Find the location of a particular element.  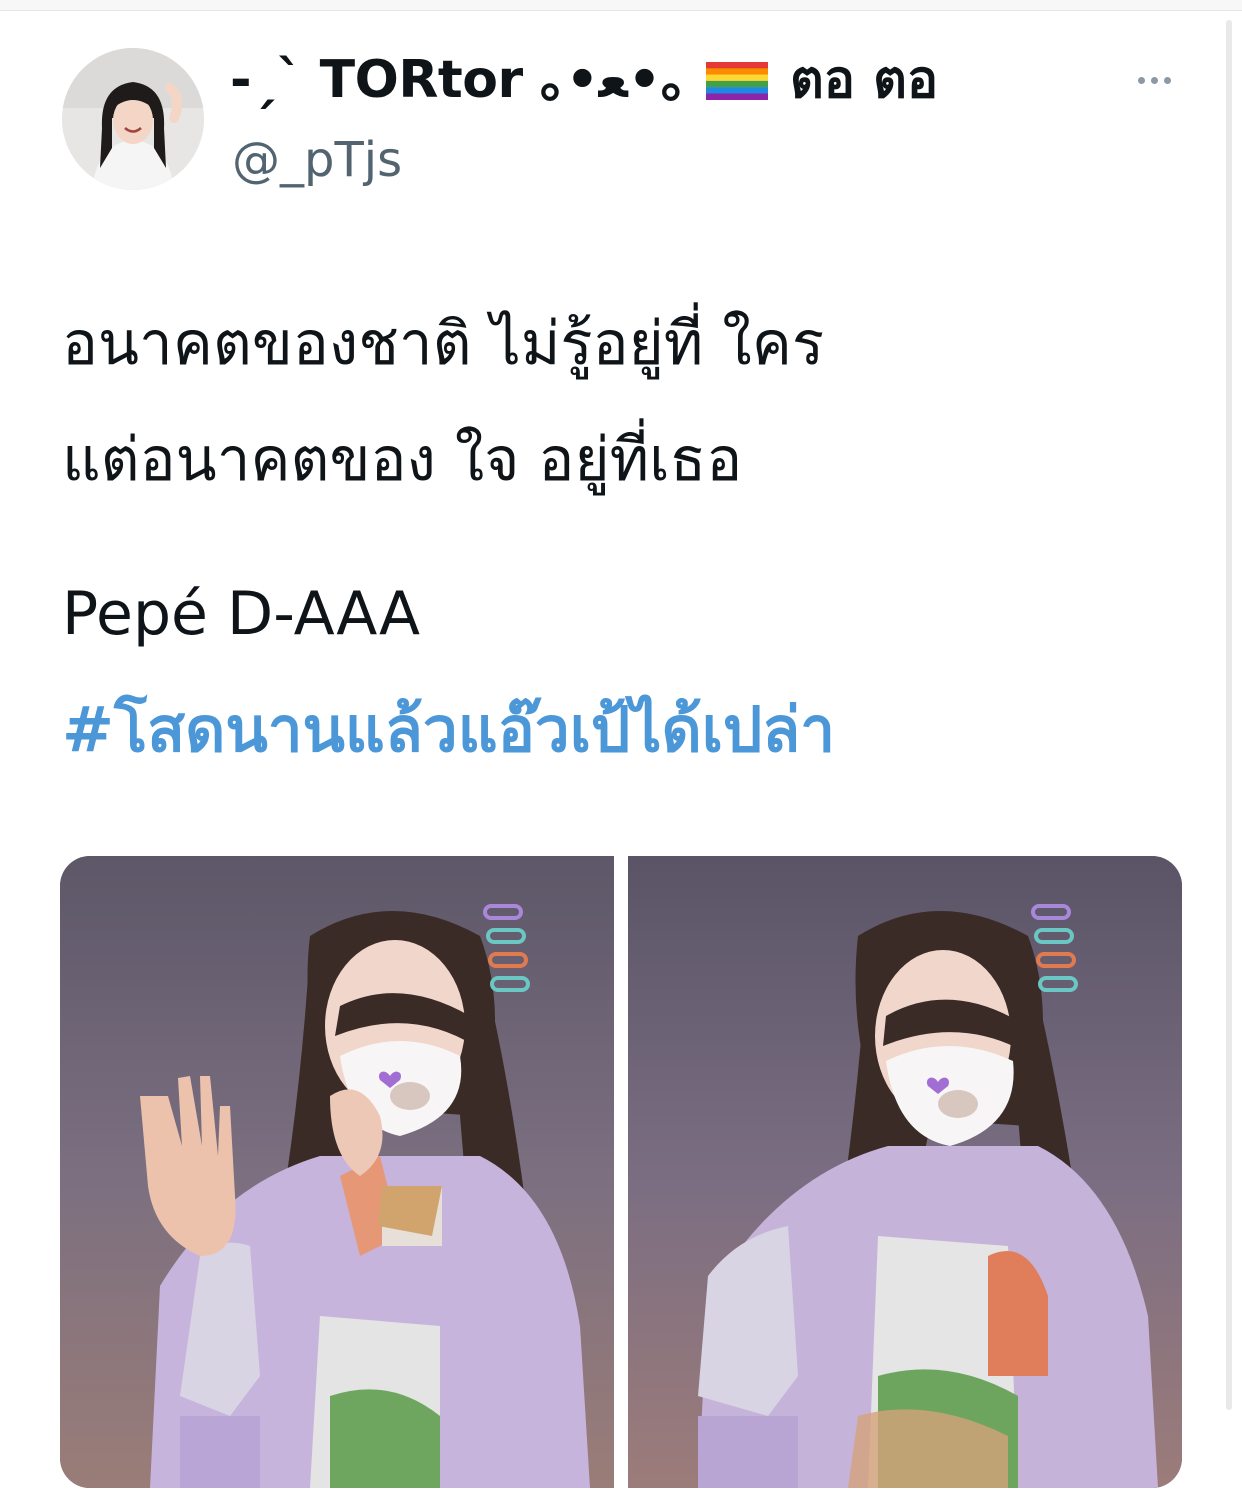

scrollbar is located at coordinates (1229, 715).